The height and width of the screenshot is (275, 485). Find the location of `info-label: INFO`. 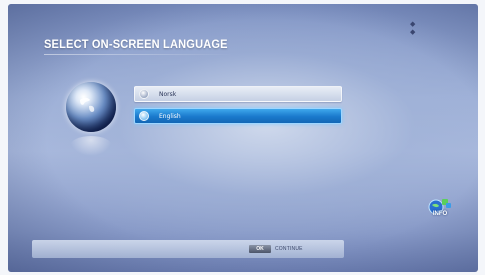

info-label: INFO is located at coordinates (440, 214).